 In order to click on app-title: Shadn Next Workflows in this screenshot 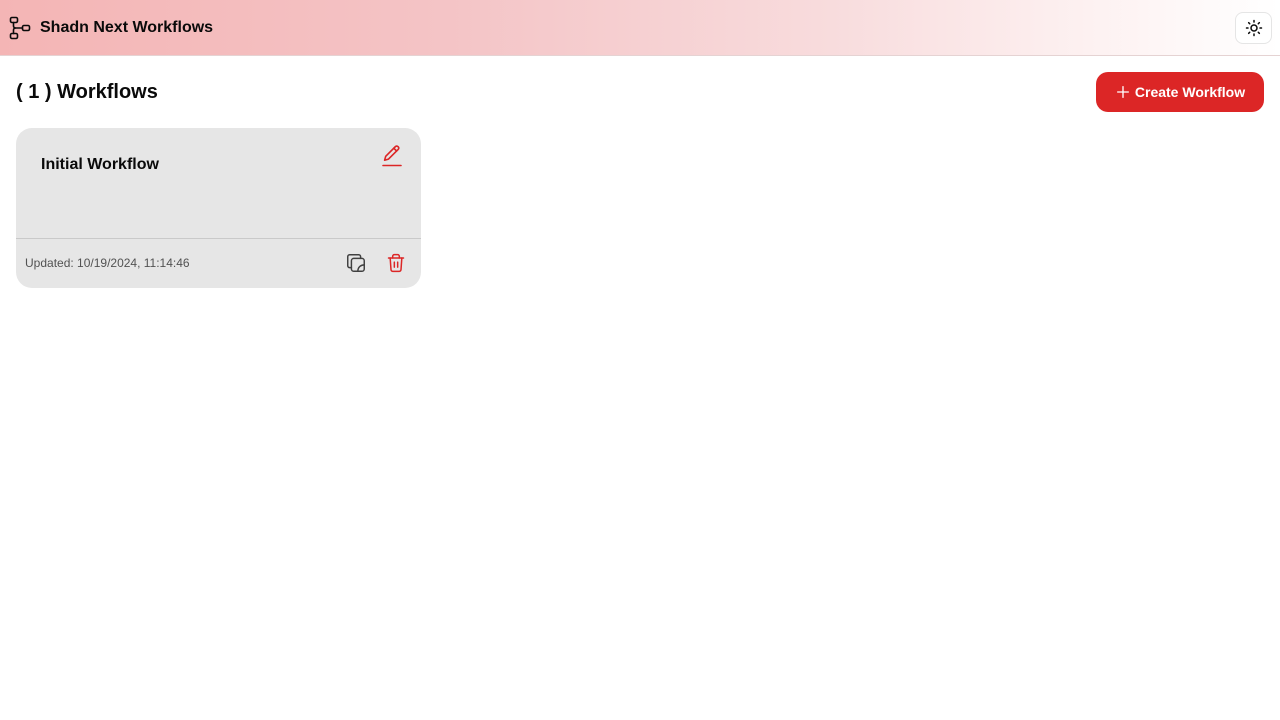, I will do `click(127, 27)`.